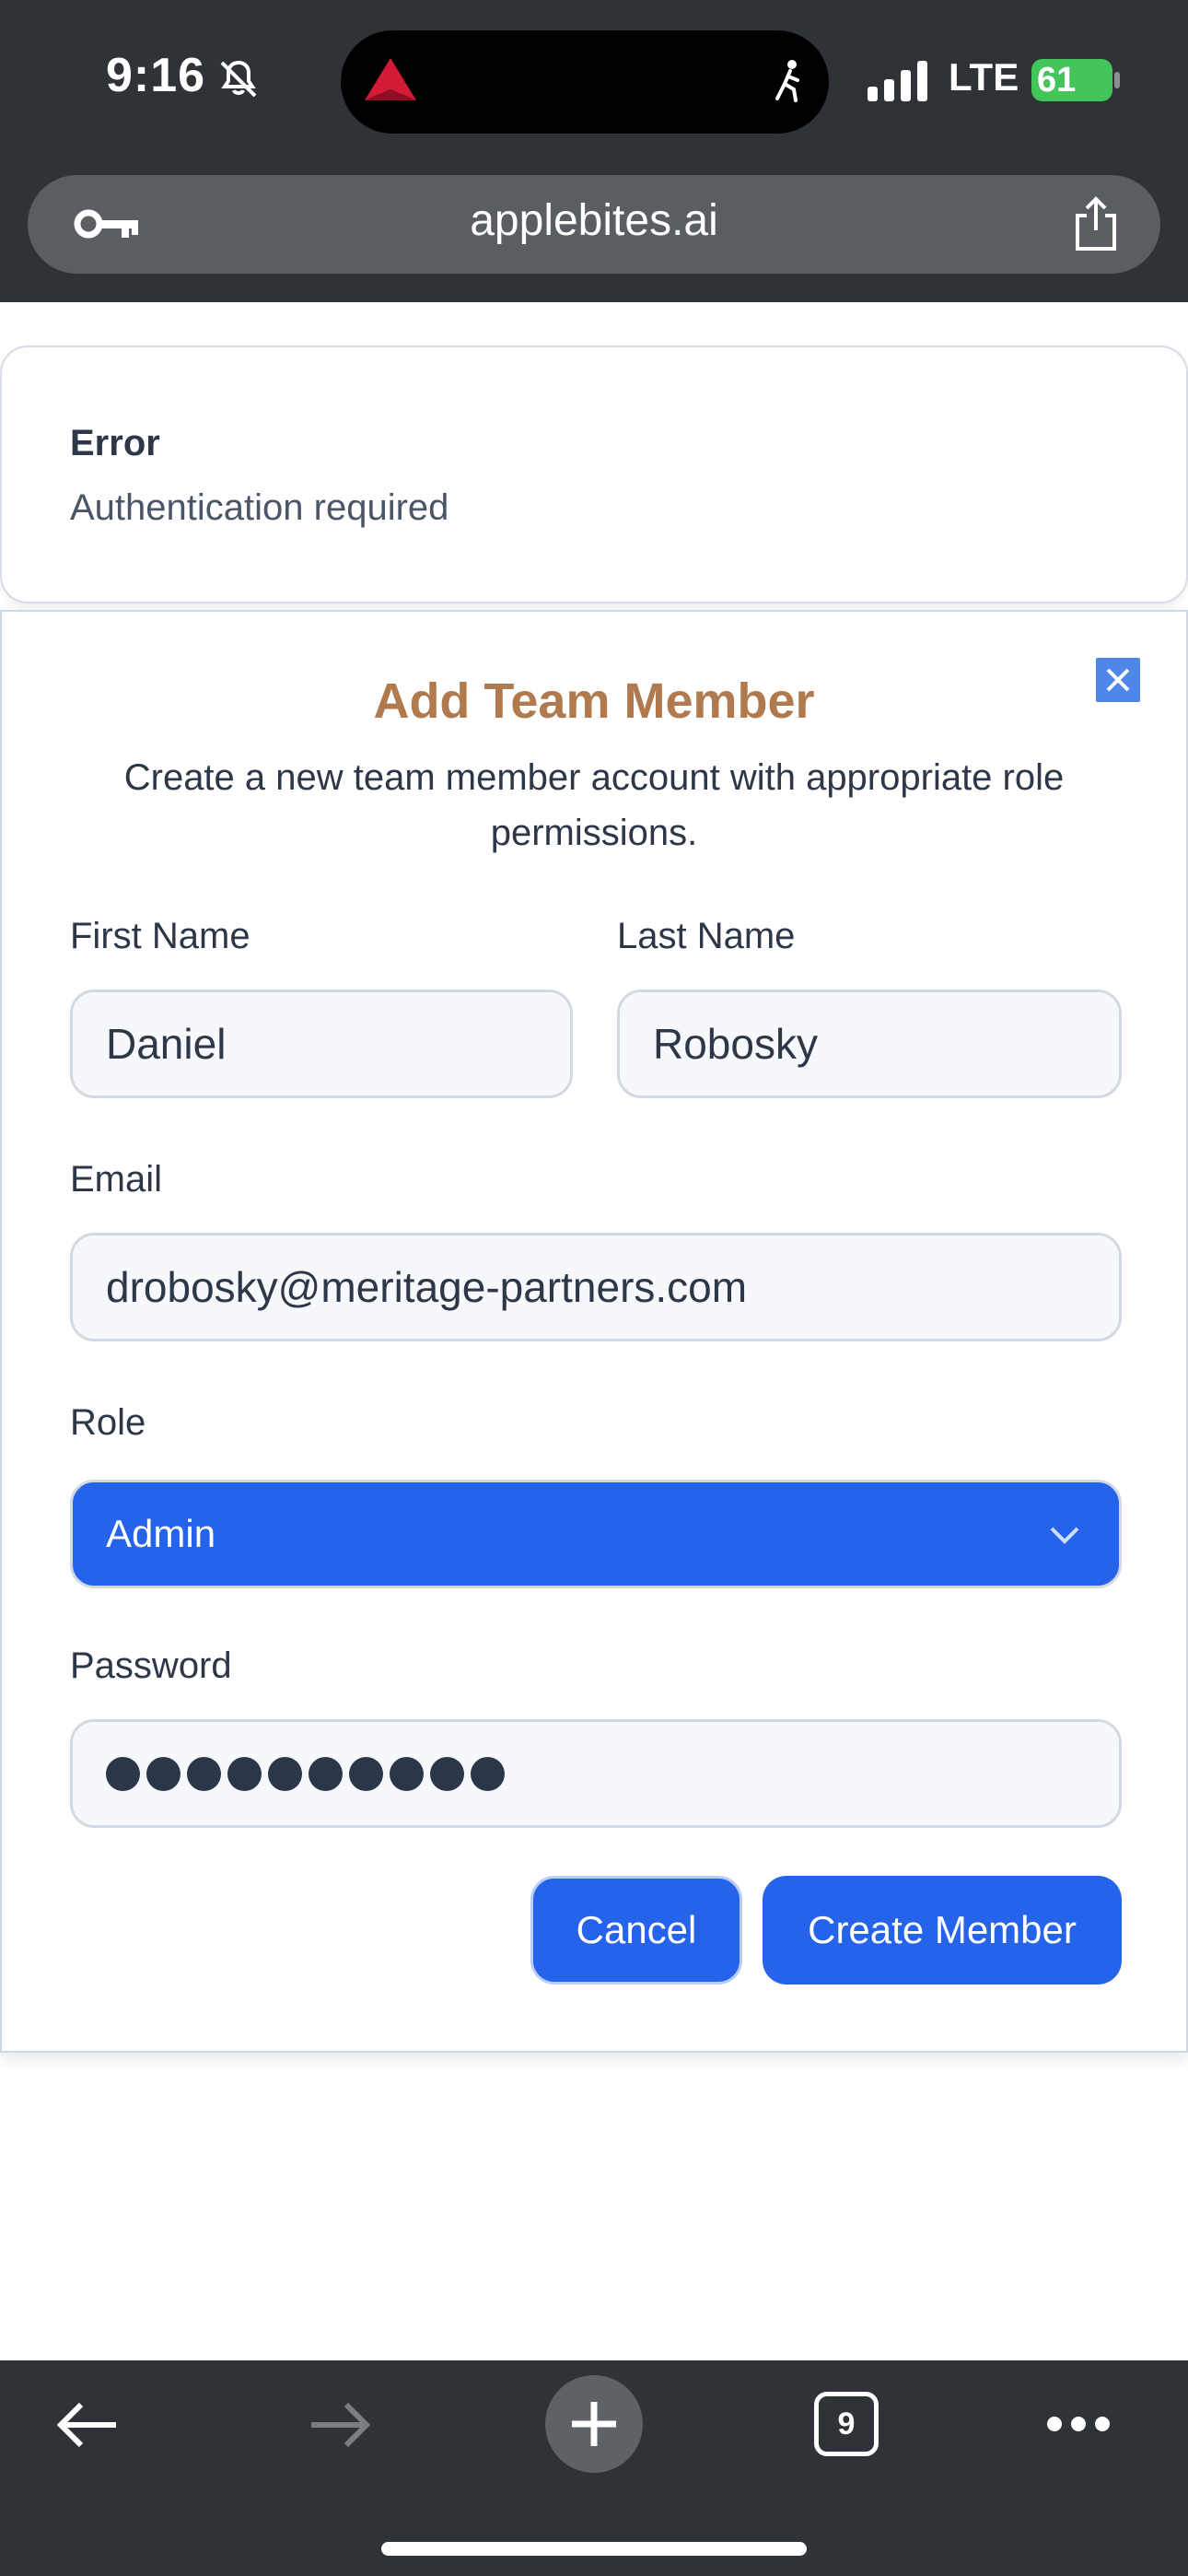  What do you see at coordinates (1078, 2424) in the screenshot?
I see `more-options-icon` at bounding box center [1078, 2424].